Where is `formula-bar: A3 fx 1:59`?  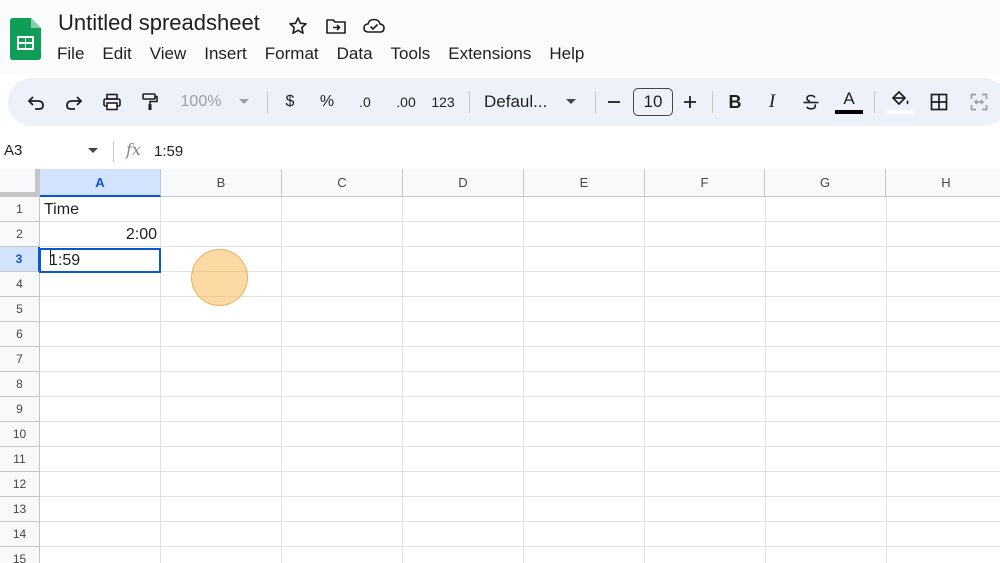 formula-bar: A3 fx 1:59 is located at coordinates (500, 152).